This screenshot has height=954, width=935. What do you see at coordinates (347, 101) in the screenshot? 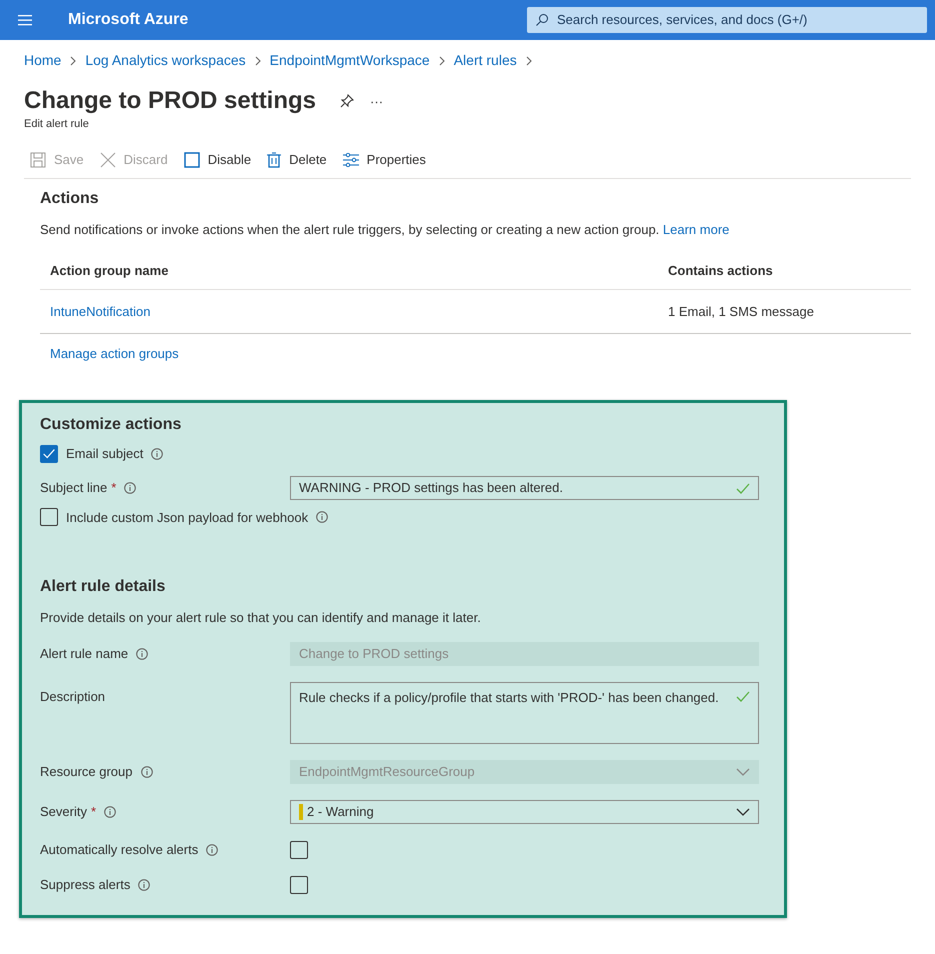
I see `pin-icon` at bounding box center [347, 101].